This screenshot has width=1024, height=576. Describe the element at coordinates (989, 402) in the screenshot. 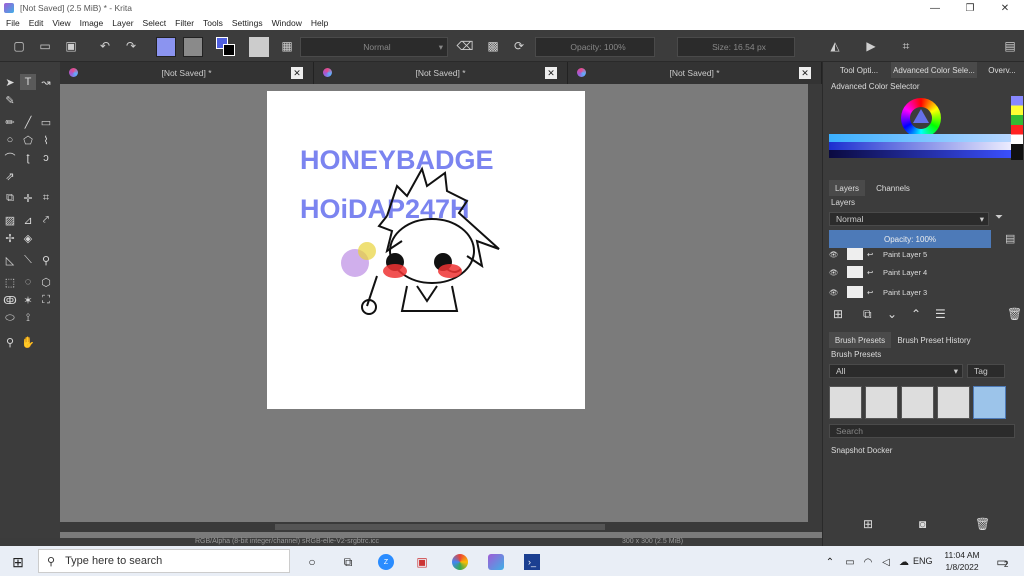

I see `brush-preset-item-selected` at that location.